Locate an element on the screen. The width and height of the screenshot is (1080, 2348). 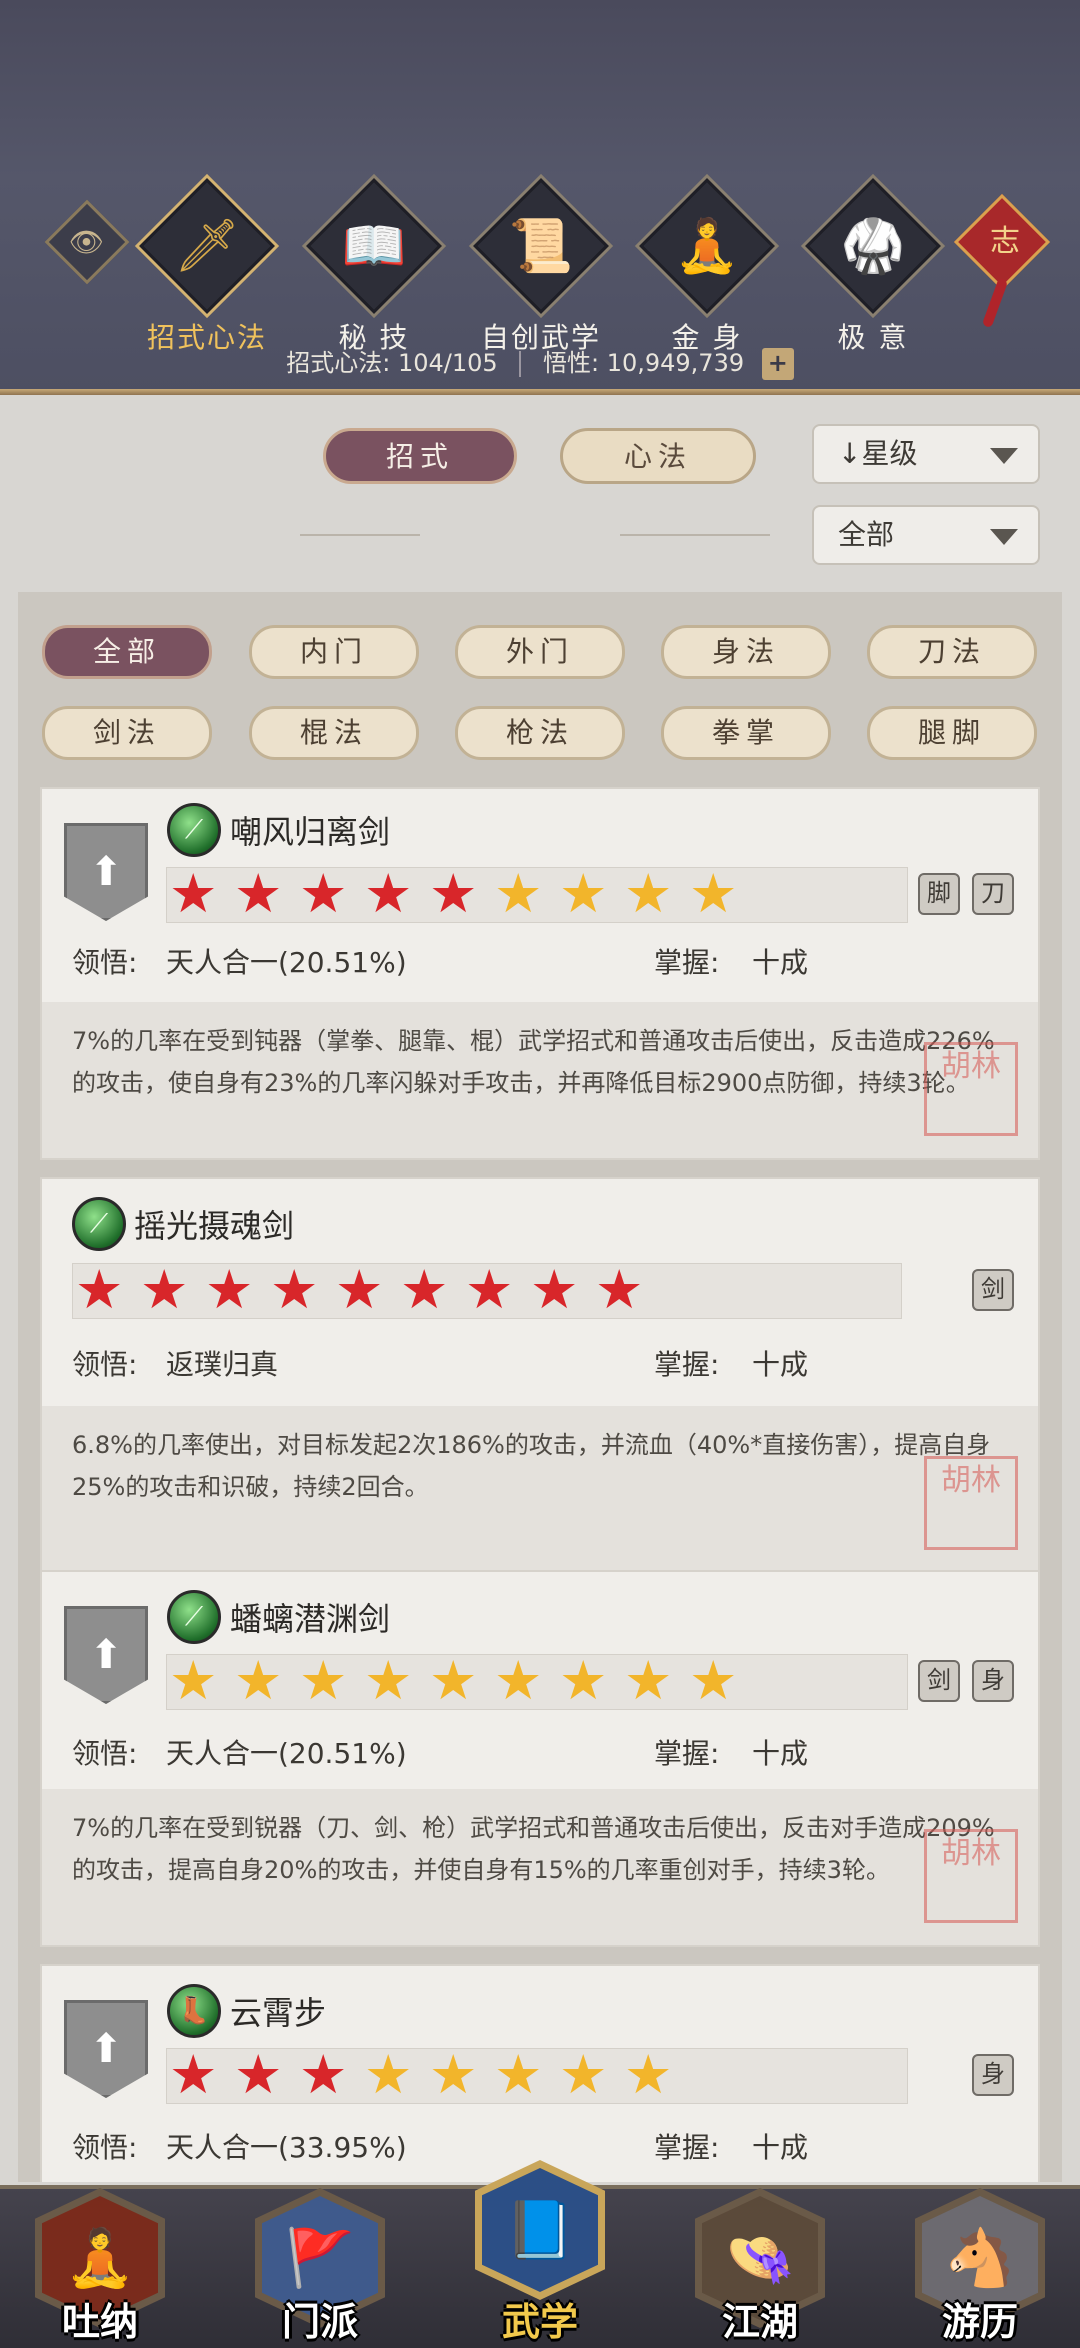
tab-zhaoshi: 招式 is located at coordinates (420, 456).